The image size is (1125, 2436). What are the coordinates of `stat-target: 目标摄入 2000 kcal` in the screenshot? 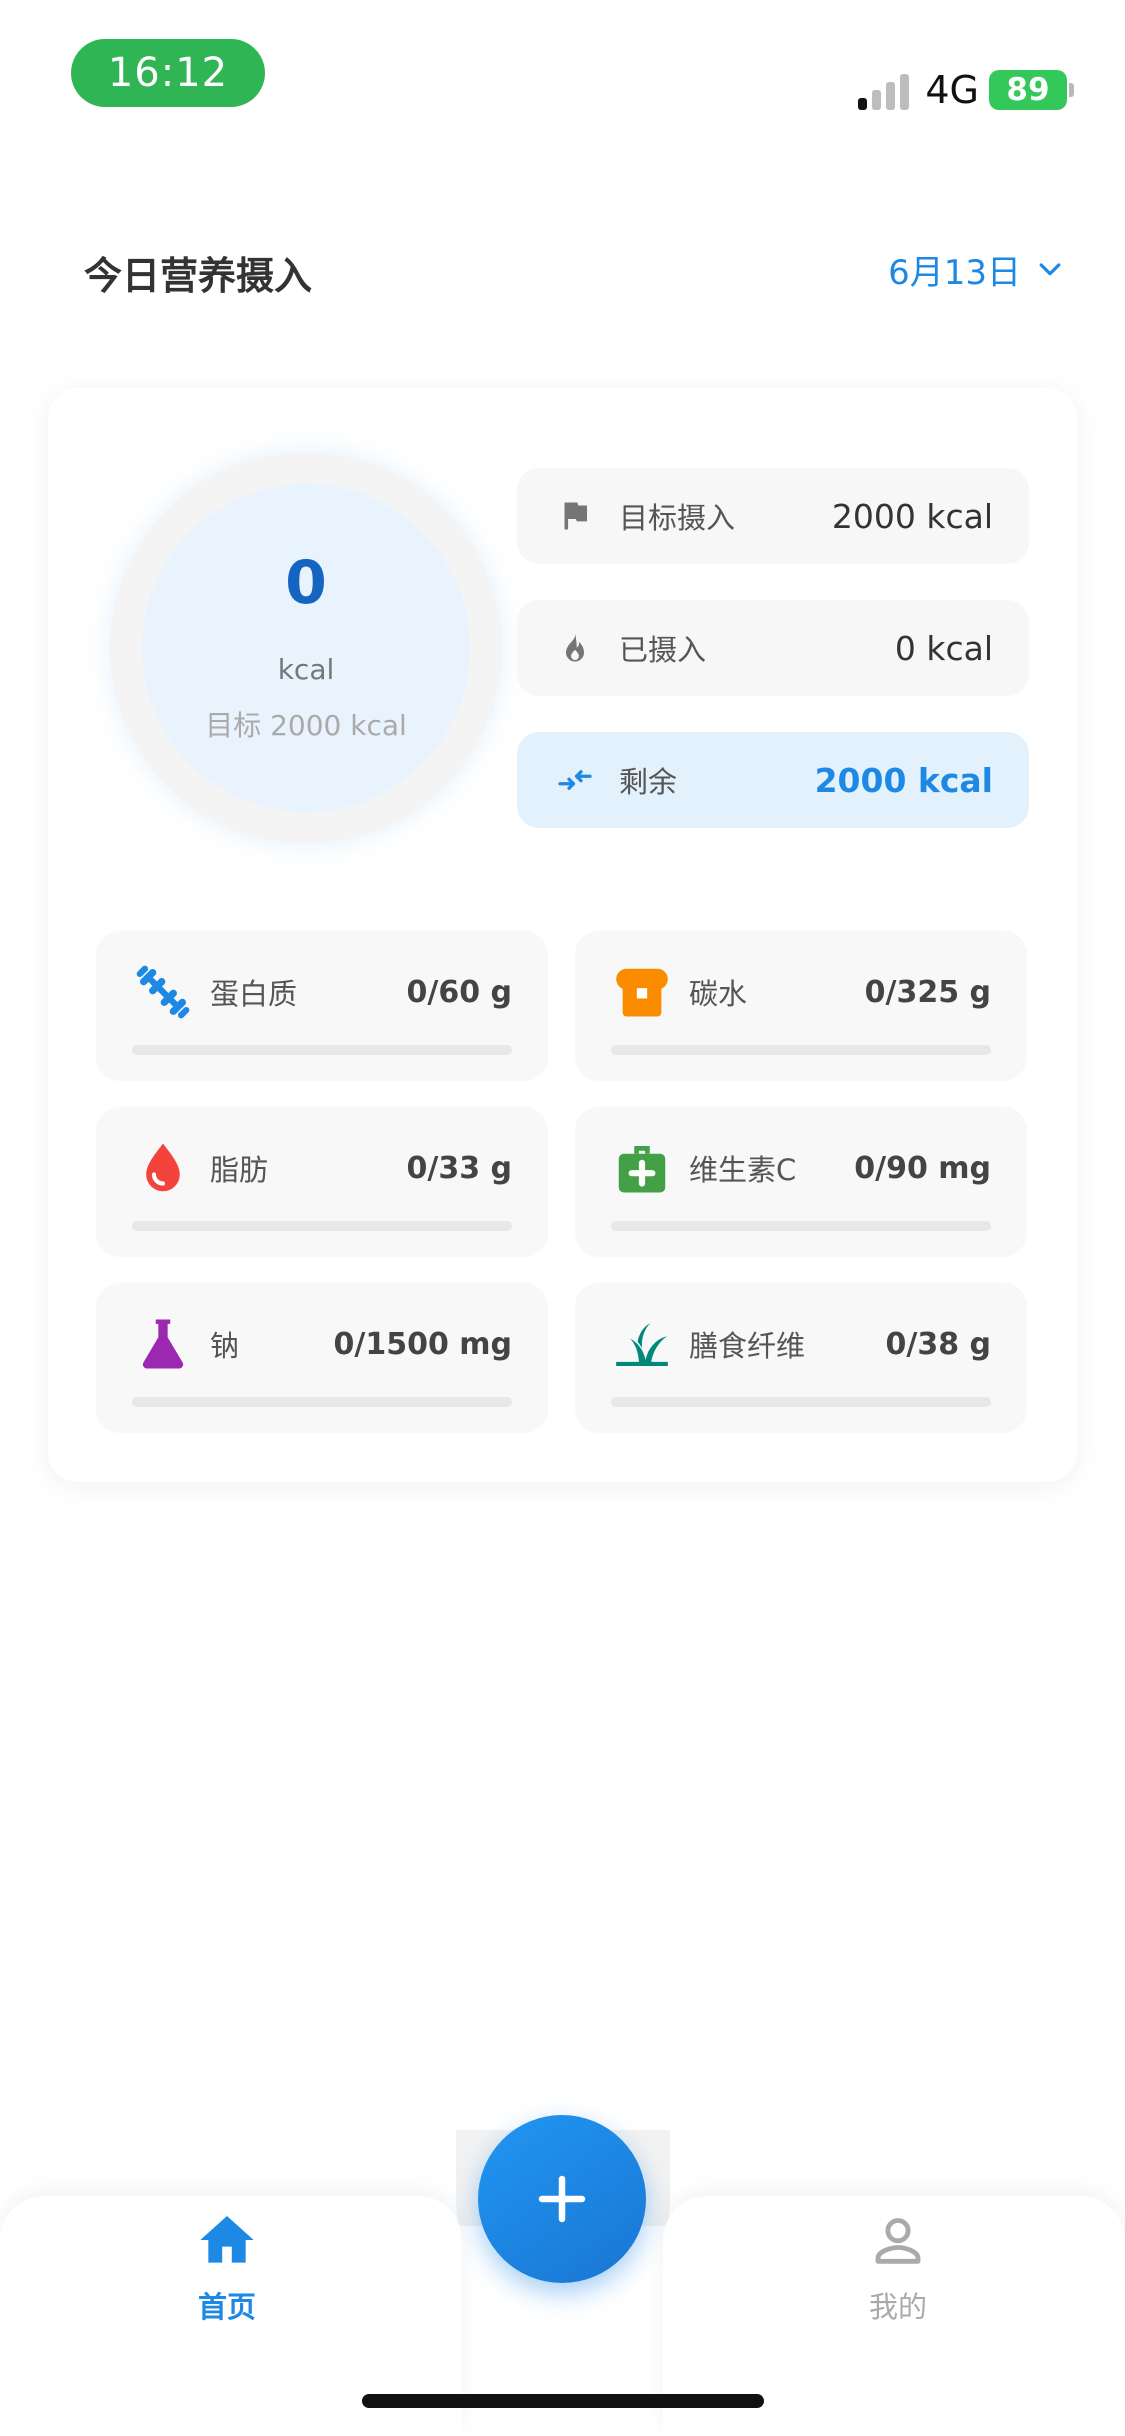 It's located at (773, 516).